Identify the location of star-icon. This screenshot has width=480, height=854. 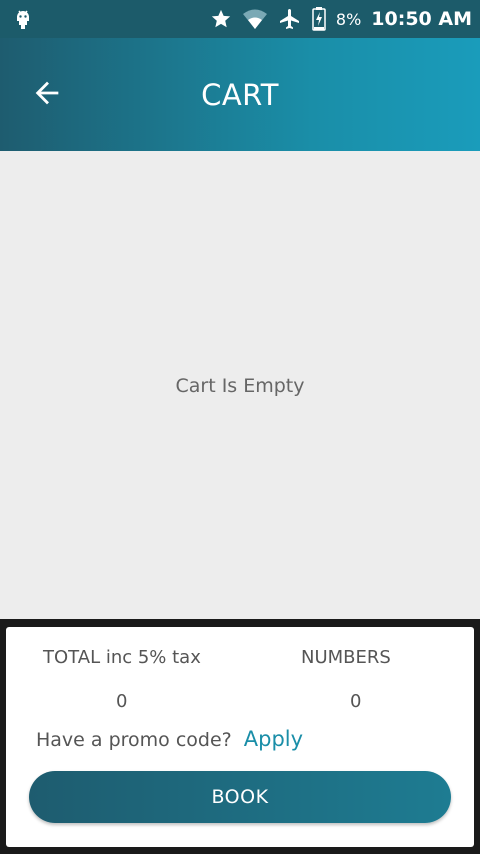
(221, 19).